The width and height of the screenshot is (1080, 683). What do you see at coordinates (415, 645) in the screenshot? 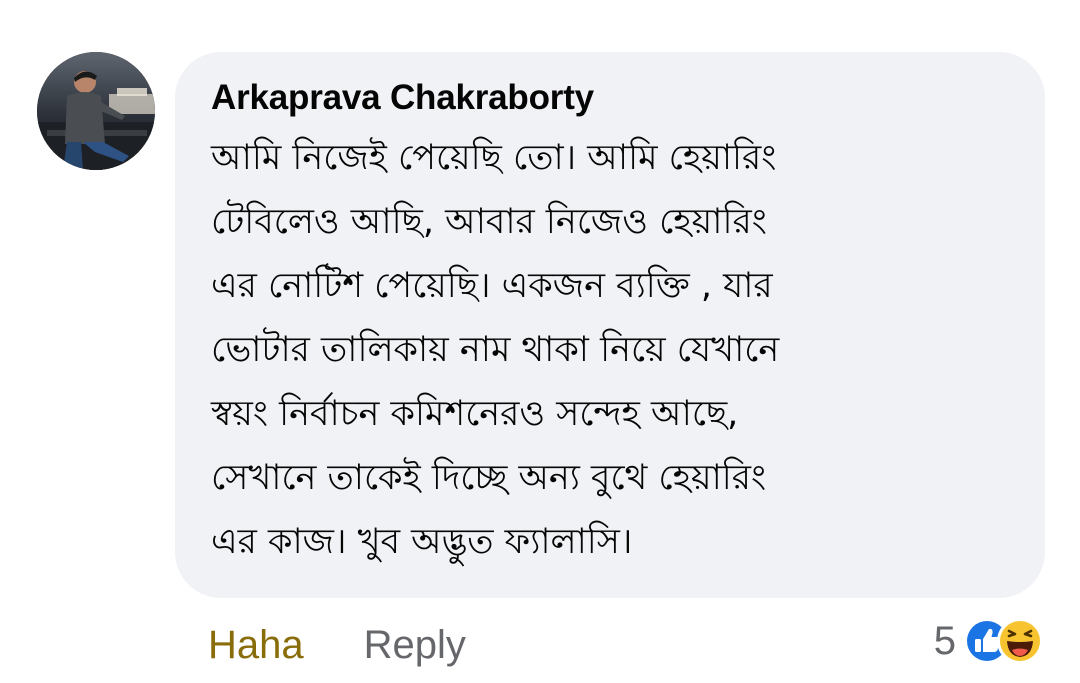
I see `reply-button: Reply` at bounding box center [415, 645].